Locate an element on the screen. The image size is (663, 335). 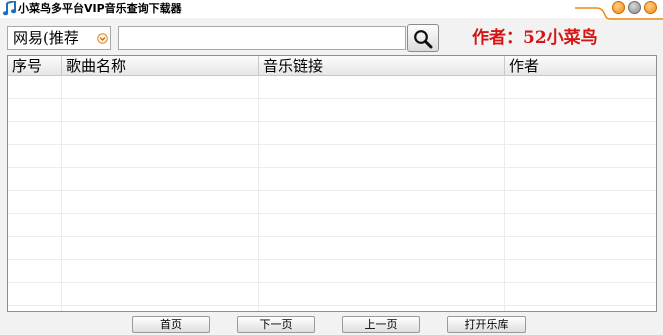
open-library-button: 打开乐库 is located at coordinates (486, 324).